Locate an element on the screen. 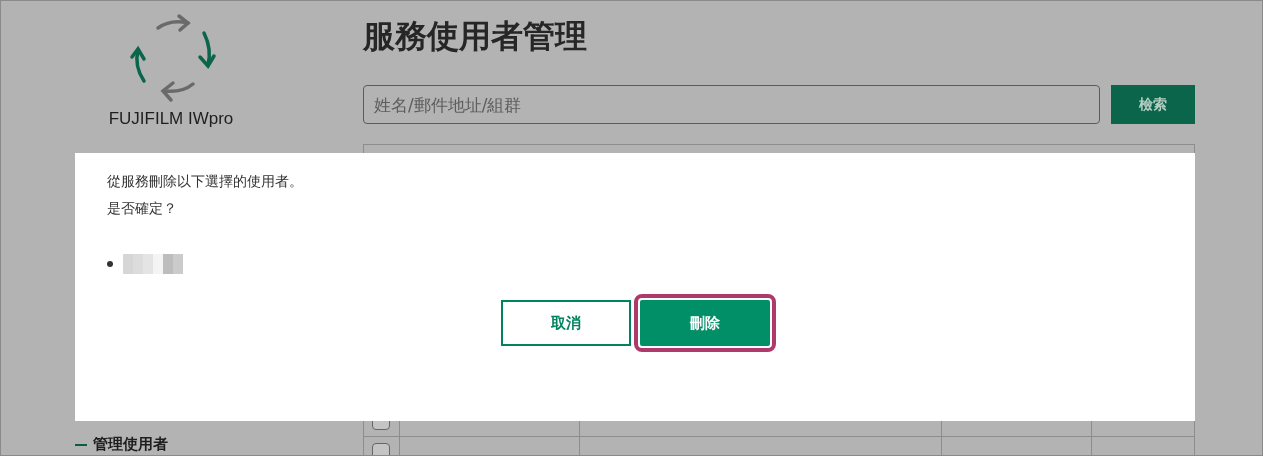  dialog-message: 從服務刪除以下選擇的使用者。 is located at coordinates (205, 182).